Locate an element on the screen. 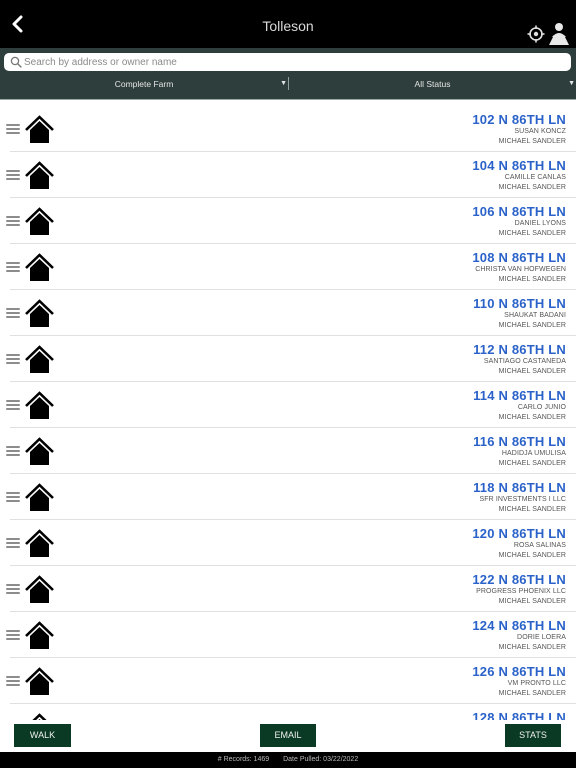 This screenshot has width=576, height=768. owner-name: ROSA SALINAS is located at coordinates (539, 545).